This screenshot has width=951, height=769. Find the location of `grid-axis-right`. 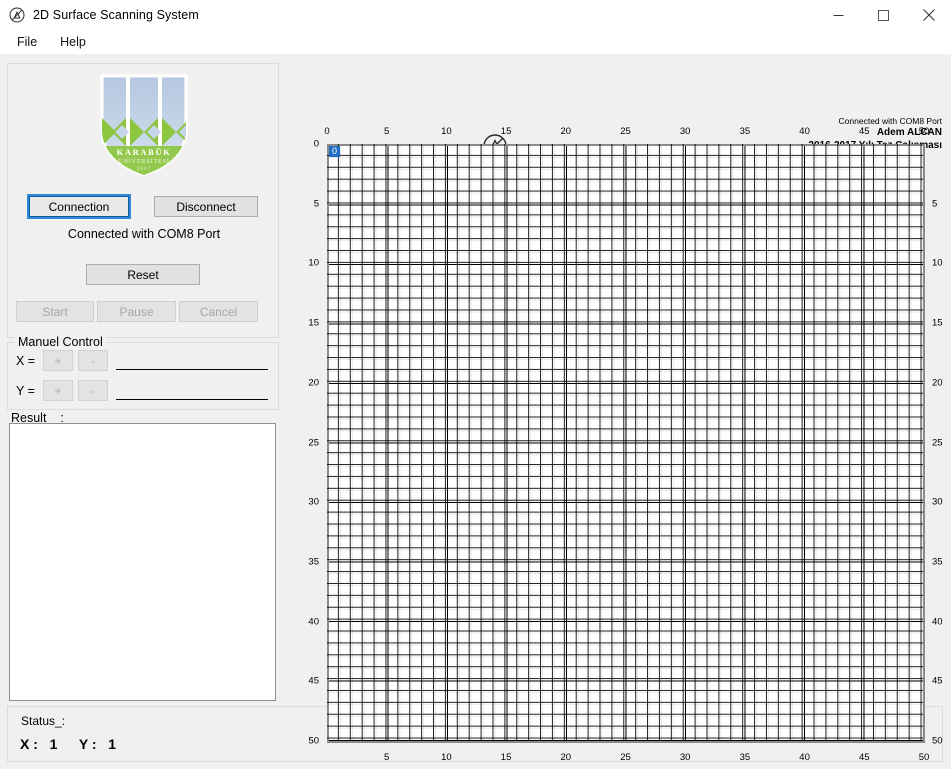

grid-axis-right is located at coordinates (924, 443).